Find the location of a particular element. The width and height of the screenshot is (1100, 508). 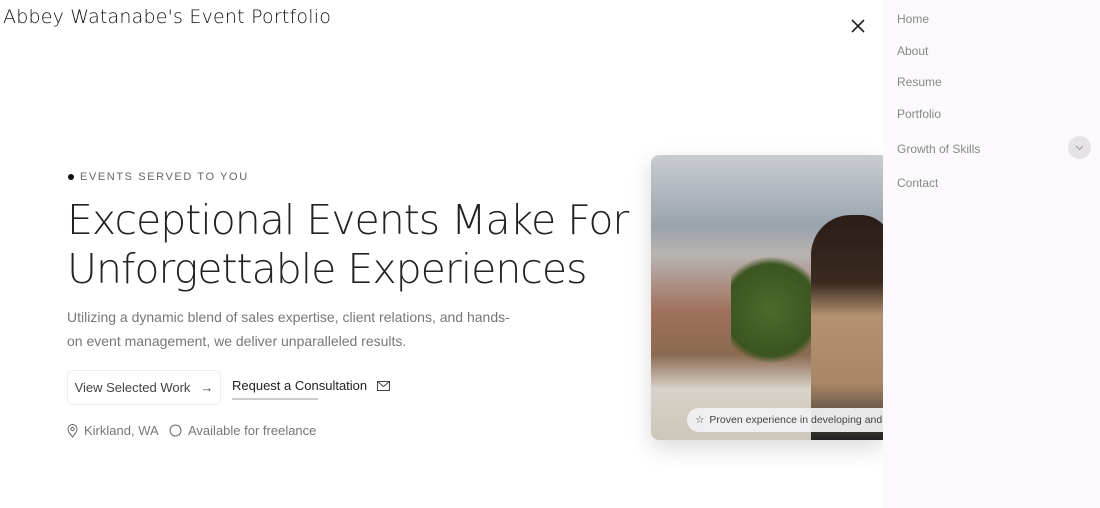

mail-icon is located at coordinates (384, 385).